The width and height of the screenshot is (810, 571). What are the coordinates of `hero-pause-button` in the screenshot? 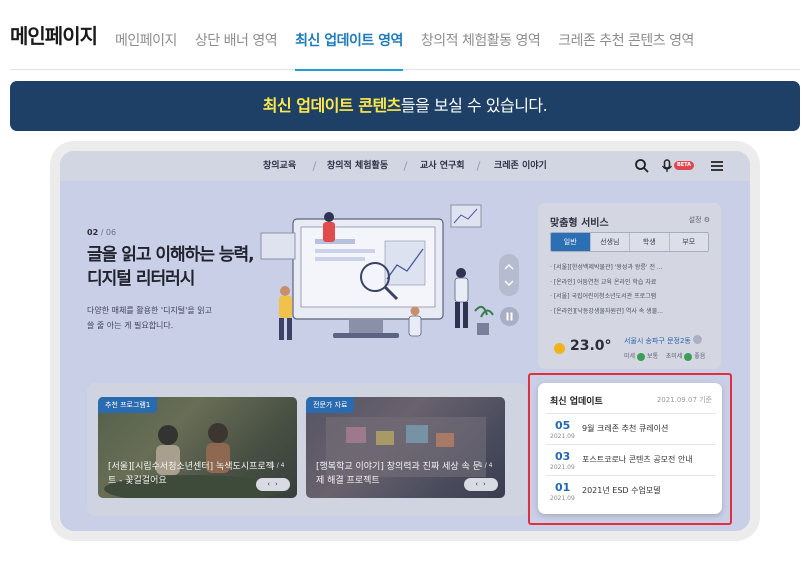 It's located at (509, 316).